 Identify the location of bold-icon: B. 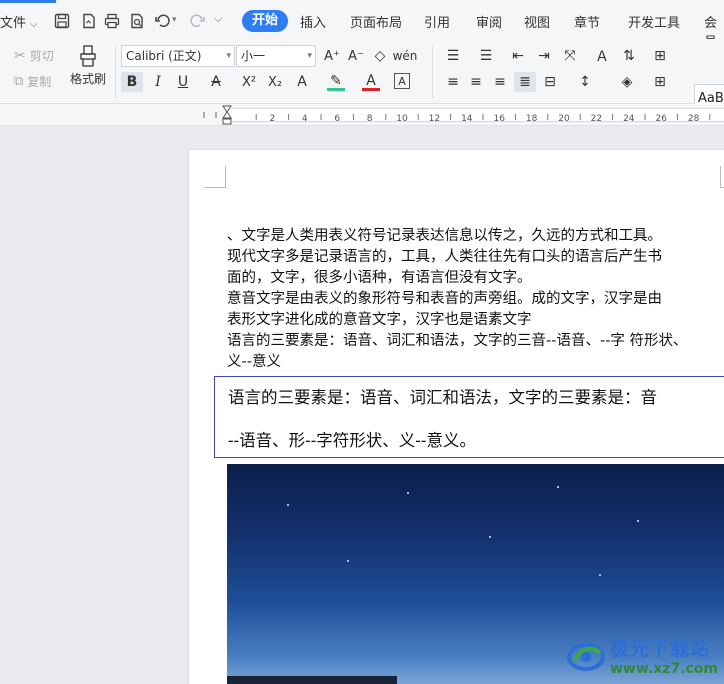
(132, 82).